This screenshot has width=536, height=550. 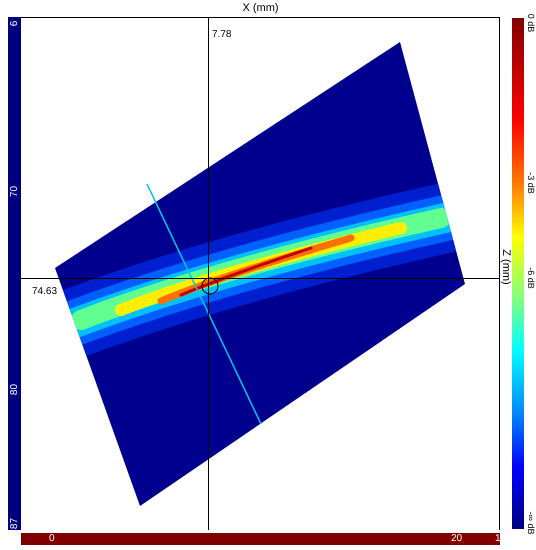 I want to click on ruler-label: 80, so click(x=14, y=389).